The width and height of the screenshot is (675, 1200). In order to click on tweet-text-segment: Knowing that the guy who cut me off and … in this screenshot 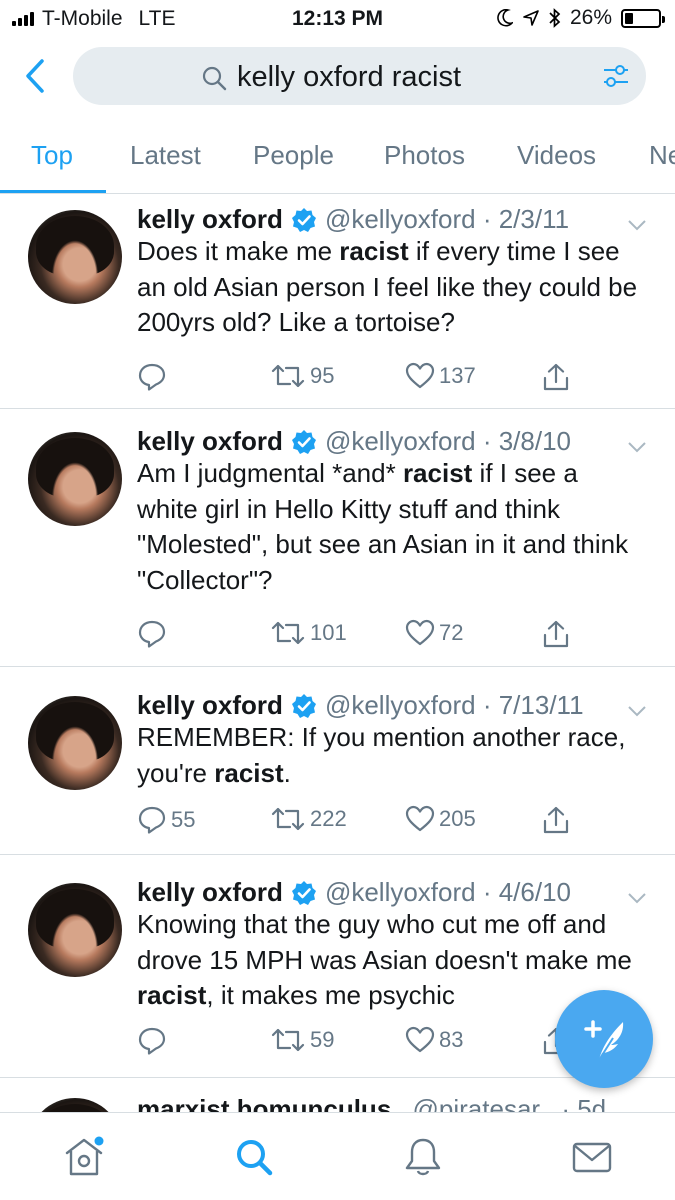, I will do `click(384, 942)`.